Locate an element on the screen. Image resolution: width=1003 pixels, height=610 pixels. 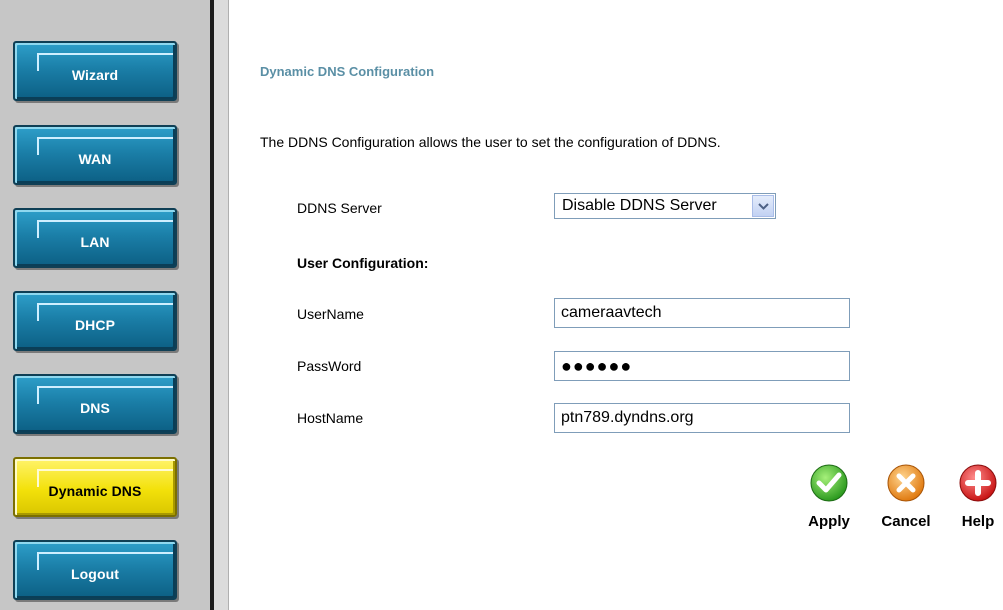
nav-label: DHCP is located at coordinates (95, 325).